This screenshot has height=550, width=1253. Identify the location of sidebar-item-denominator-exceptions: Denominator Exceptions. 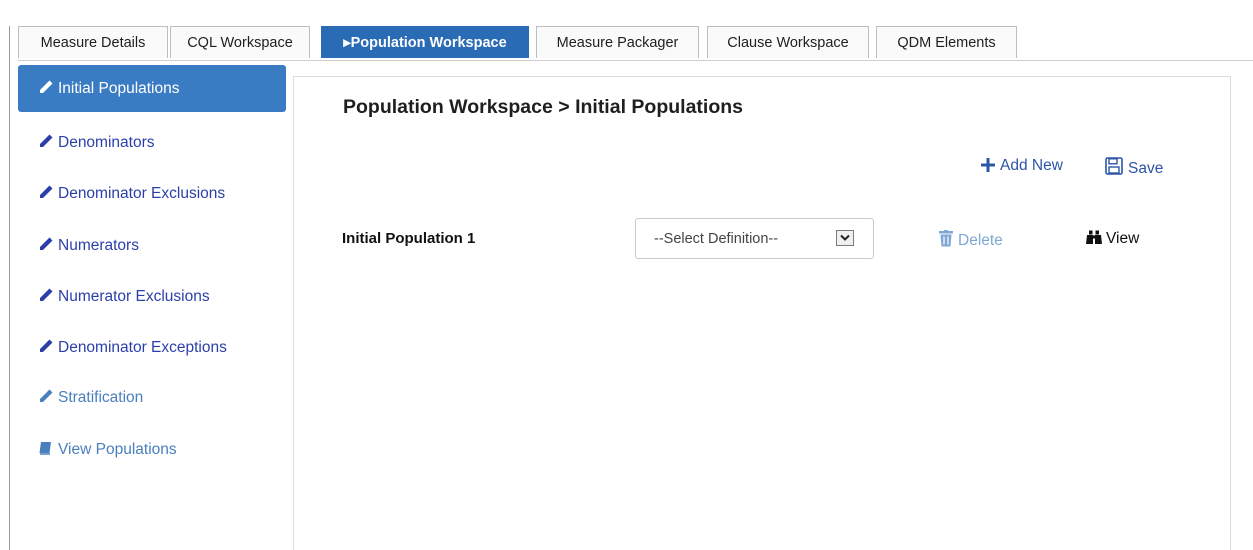
(152, 347).